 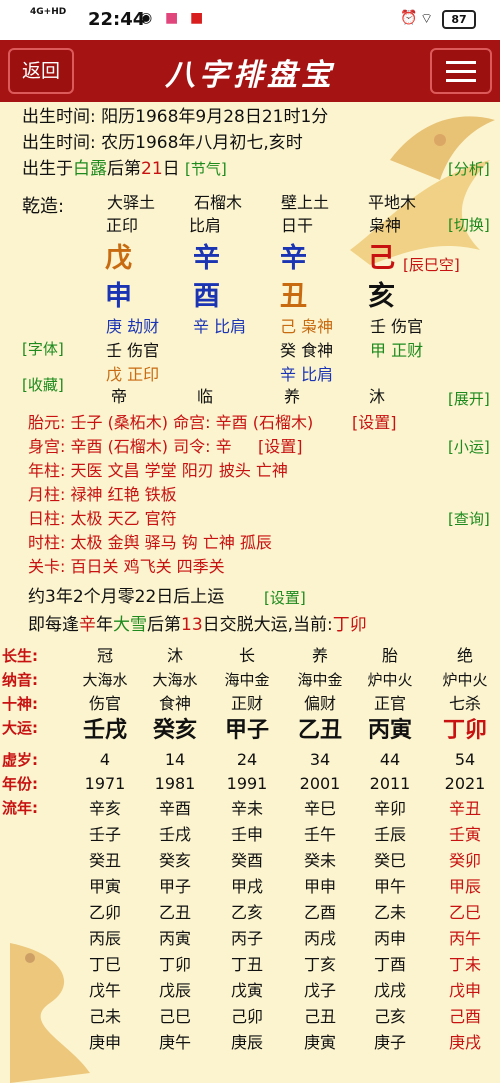 What do you see at coordinates (175, 1043) in the screenshot?
I see `liunian-cell: 庚午` at bounding box center [175, 1043].